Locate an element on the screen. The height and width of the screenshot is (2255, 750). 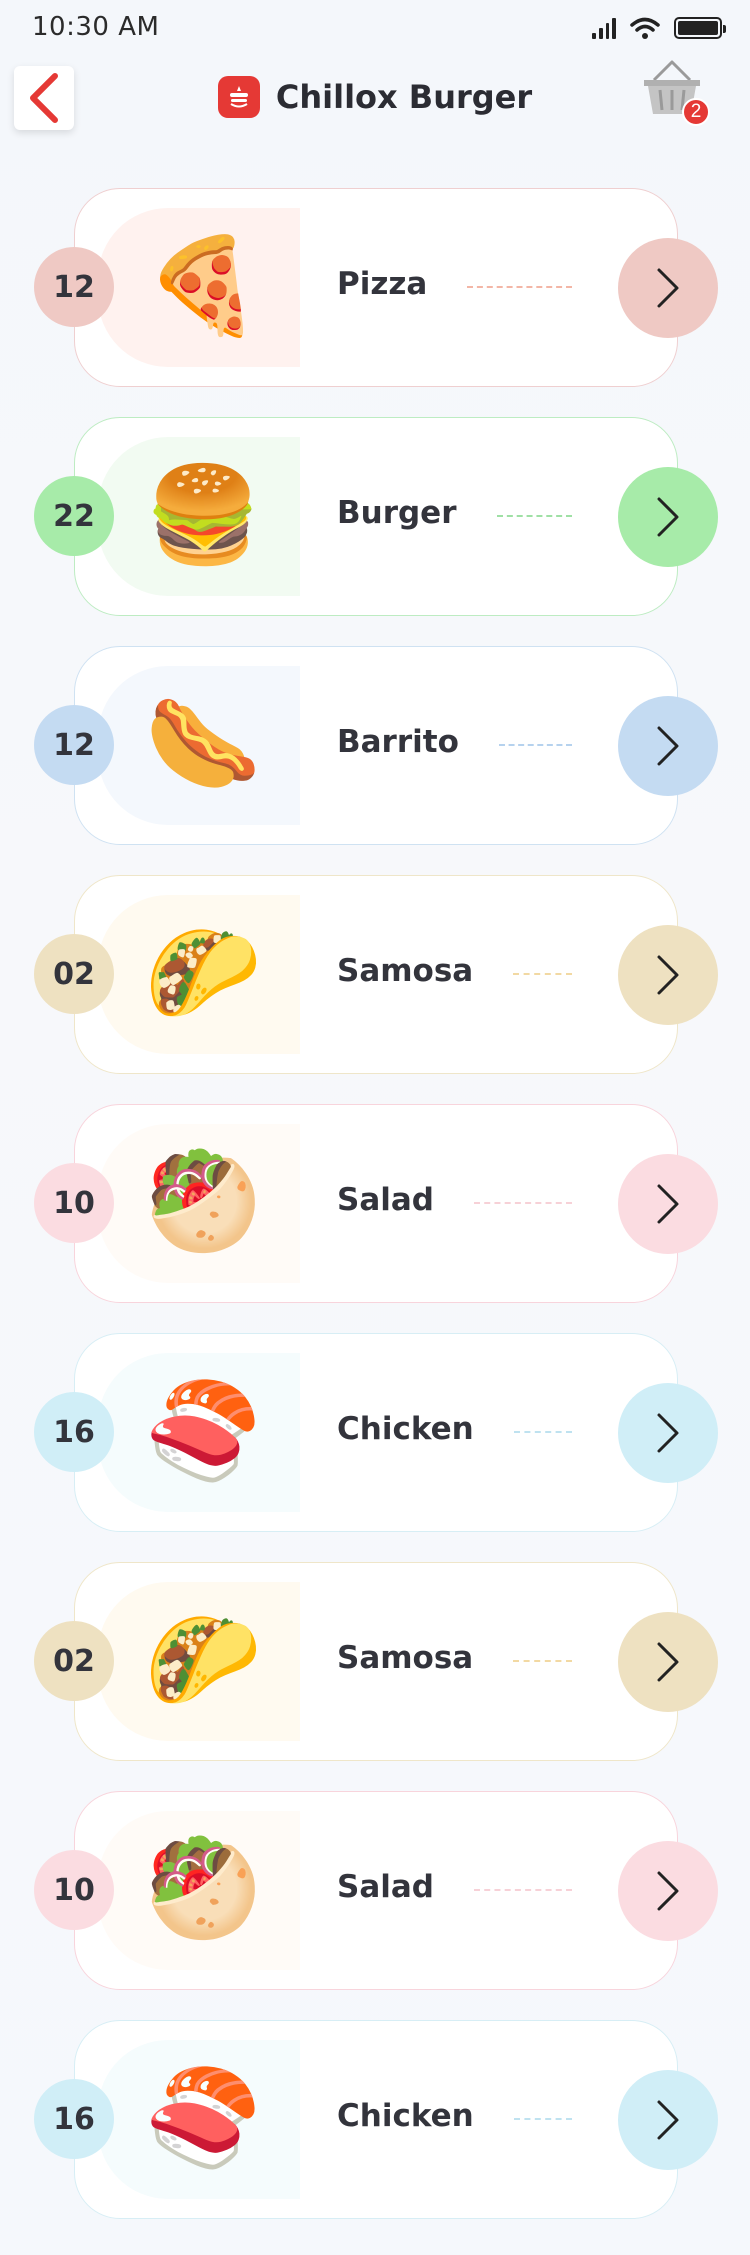
hotdog-icon: 🌭 is located at coordinates (203, 744).